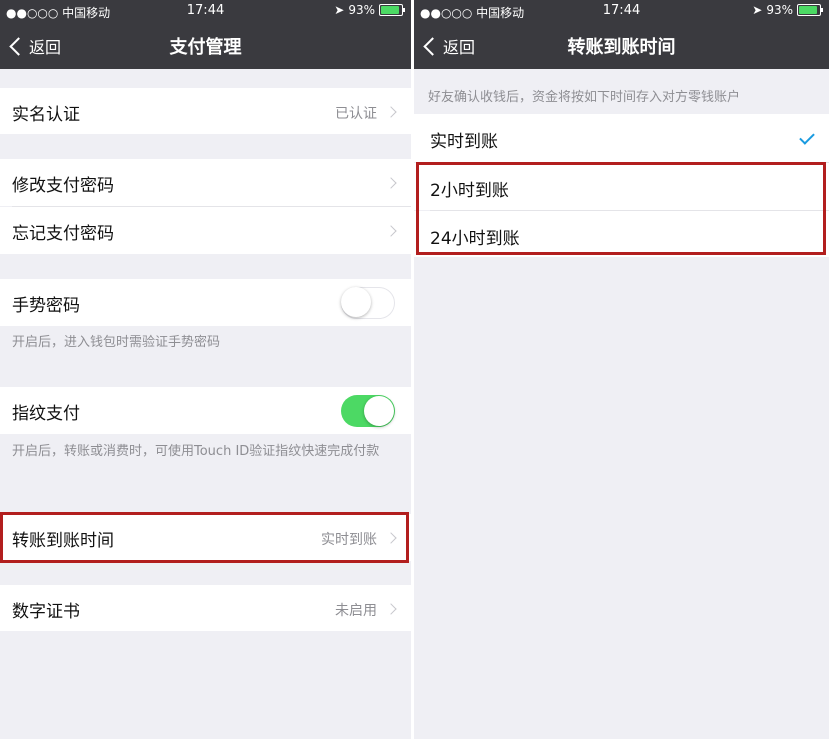  What do you see at coordinates (356, 611) in the screenshot?
I see `certificate-value: 未启用` at bounding box center [356, 611].